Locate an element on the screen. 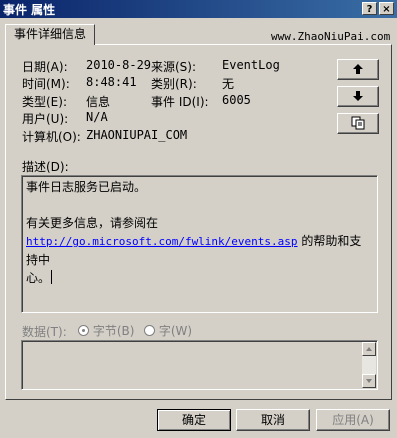 This screenshot has width=397, height=438. source-label: 来源(S): is located at coordinates (174, 67).